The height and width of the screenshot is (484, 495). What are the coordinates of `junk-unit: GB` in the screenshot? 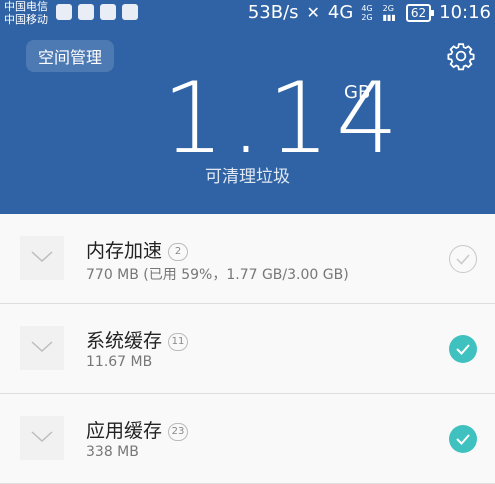 It's located at (357, 92).